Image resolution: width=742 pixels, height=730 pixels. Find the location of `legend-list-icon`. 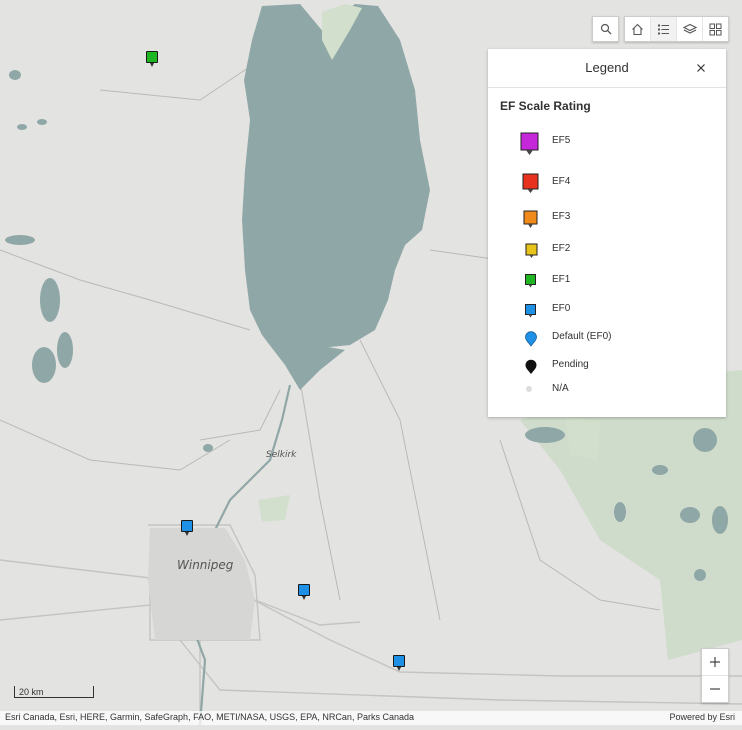

legend-list-icon is located at coordinates (663, 29).